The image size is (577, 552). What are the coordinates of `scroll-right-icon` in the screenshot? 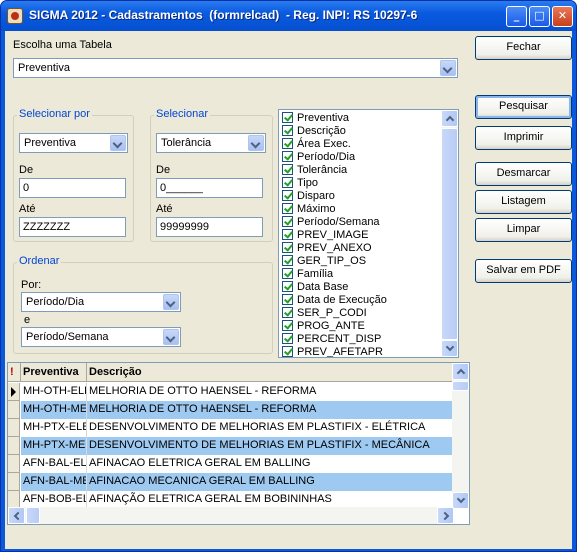 It's located at (445, 515).